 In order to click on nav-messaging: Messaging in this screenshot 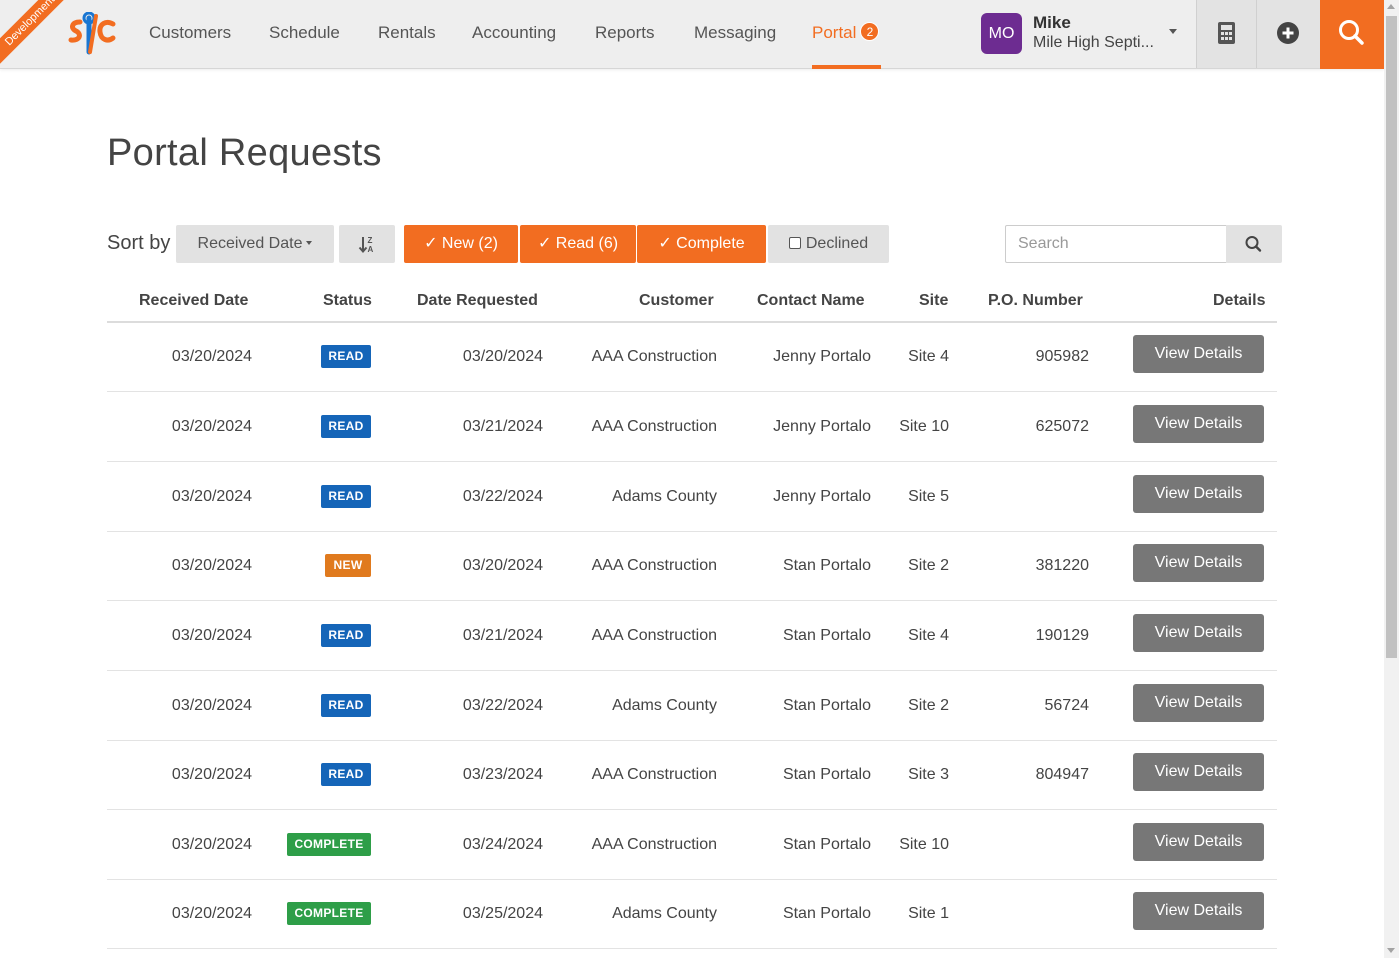, I will do `click(735, 34)`.